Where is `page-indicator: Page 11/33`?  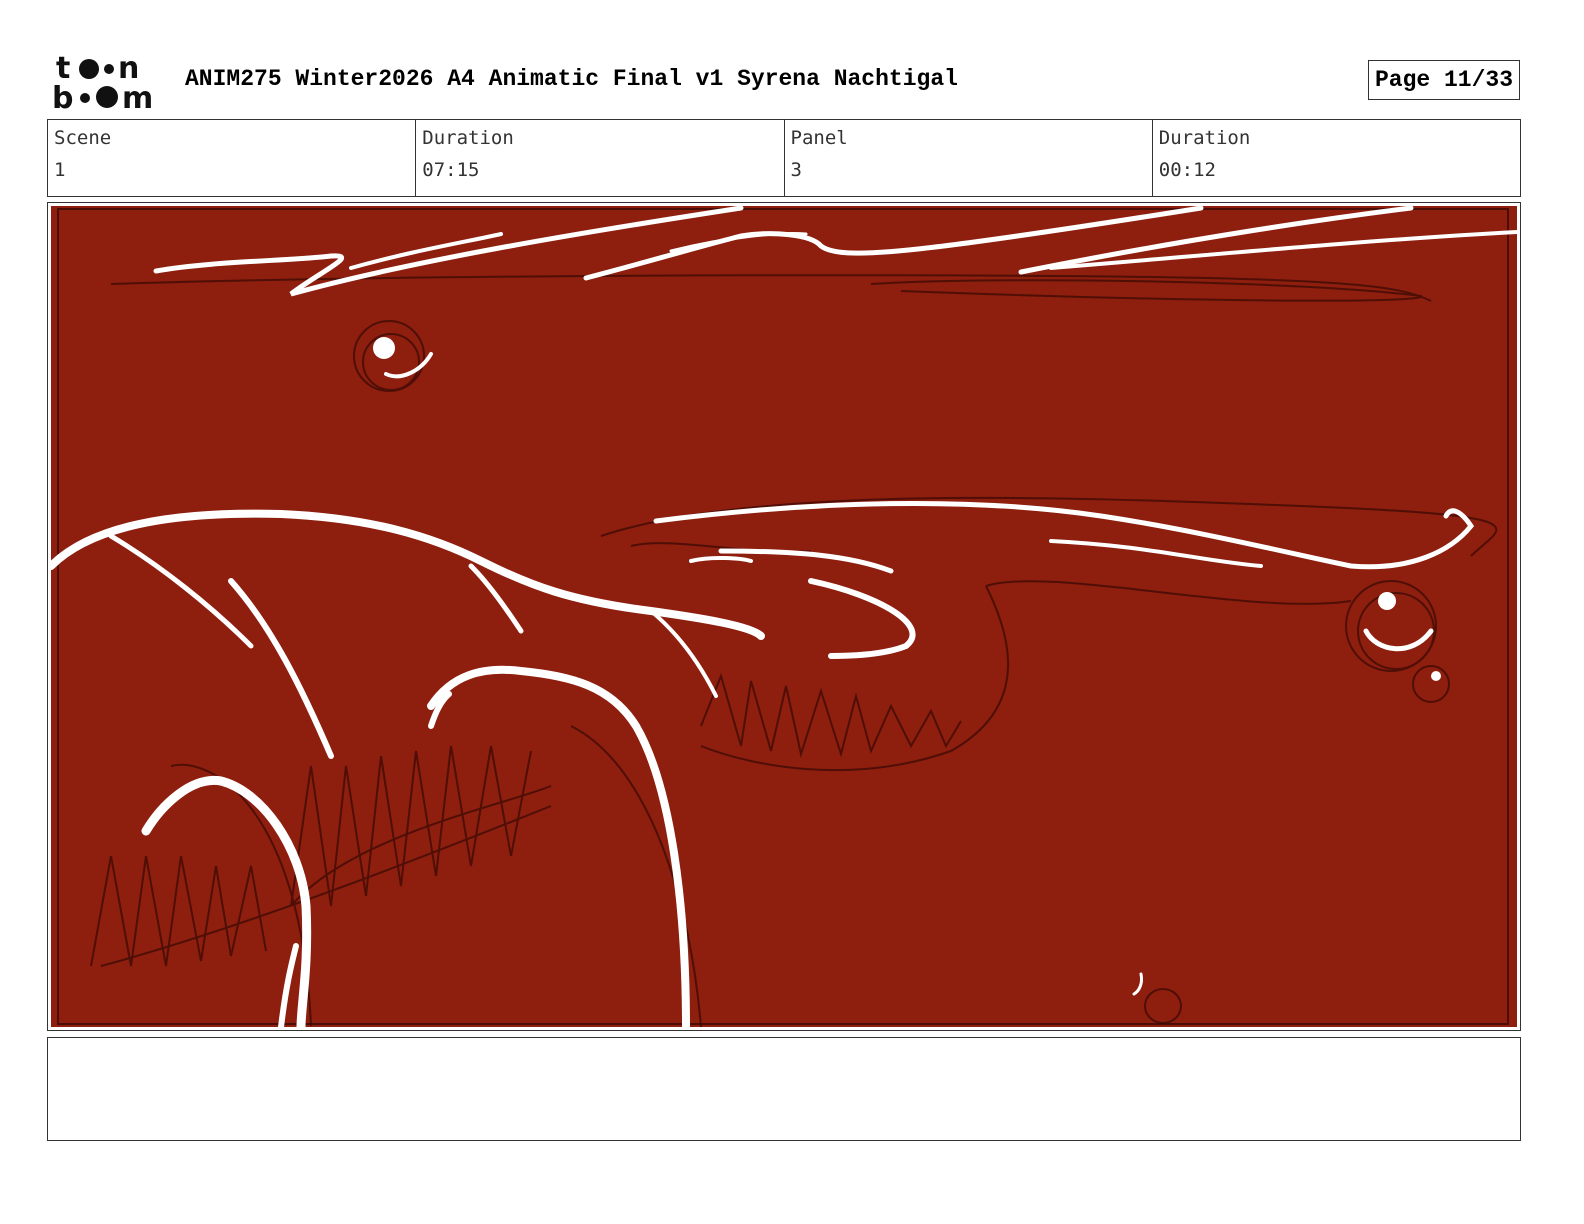 page-indicator: Page 11/33 is located at coordinates (1444, 80).